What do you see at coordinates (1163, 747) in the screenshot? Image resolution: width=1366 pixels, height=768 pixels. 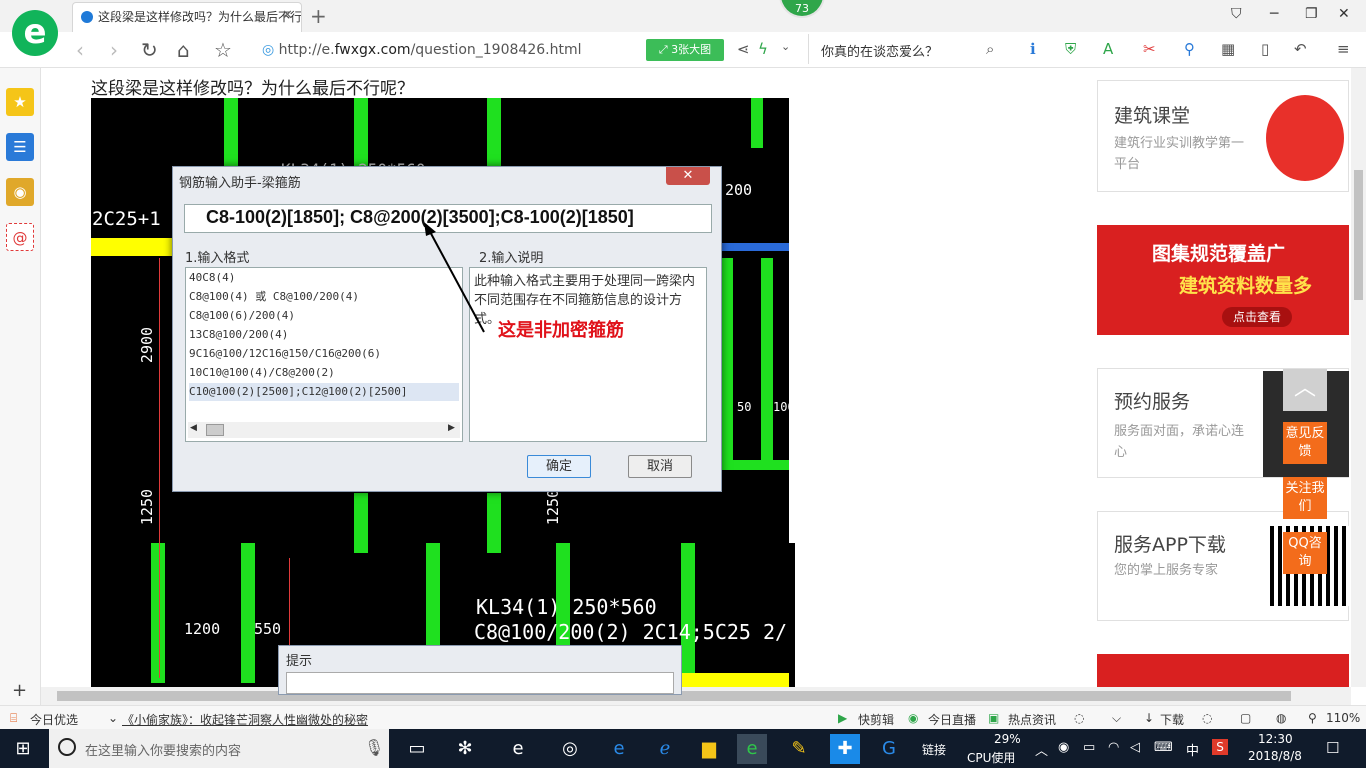 I see `keyboard-icon: ⌨` at bounding box center [1163, 747].